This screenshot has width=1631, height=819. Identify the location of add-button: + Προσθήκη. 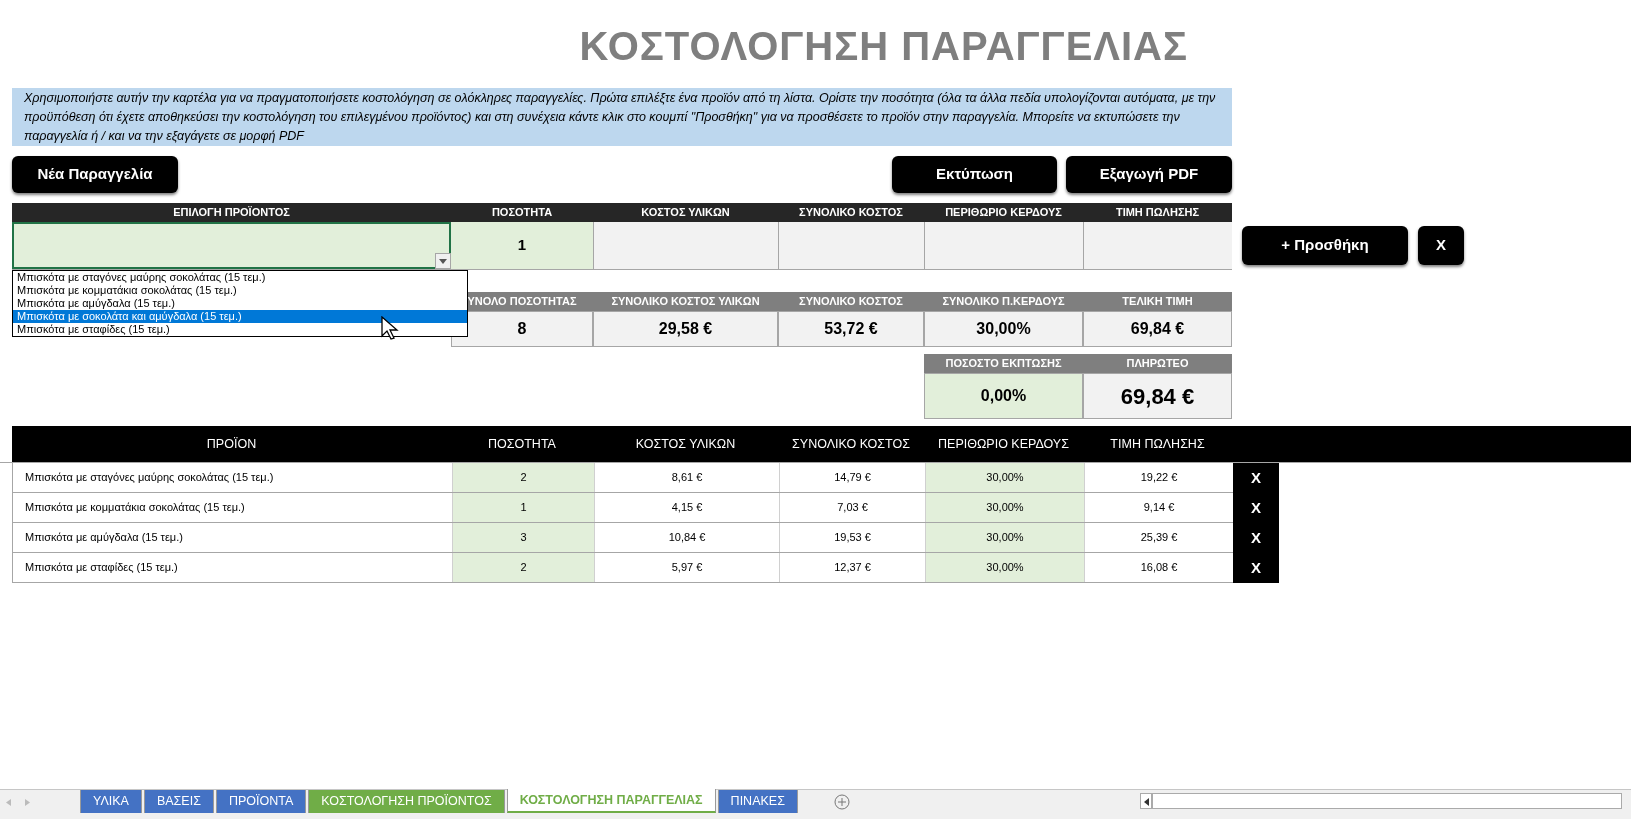
(1325, 245).